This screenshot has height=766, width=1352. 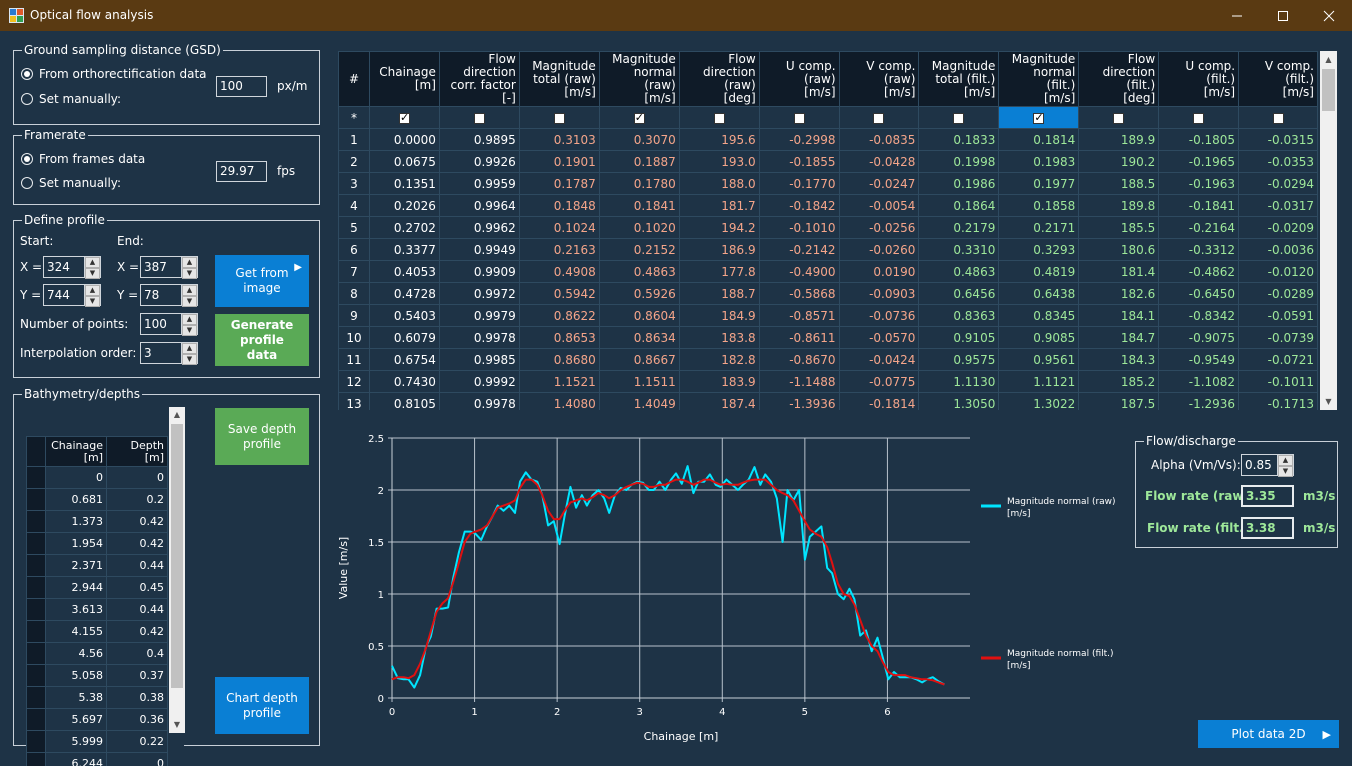 What do you see at coordinates (559, 250) in the screenshot?
I see `table-cell: 0.2163` at bounding box center [559, 250].